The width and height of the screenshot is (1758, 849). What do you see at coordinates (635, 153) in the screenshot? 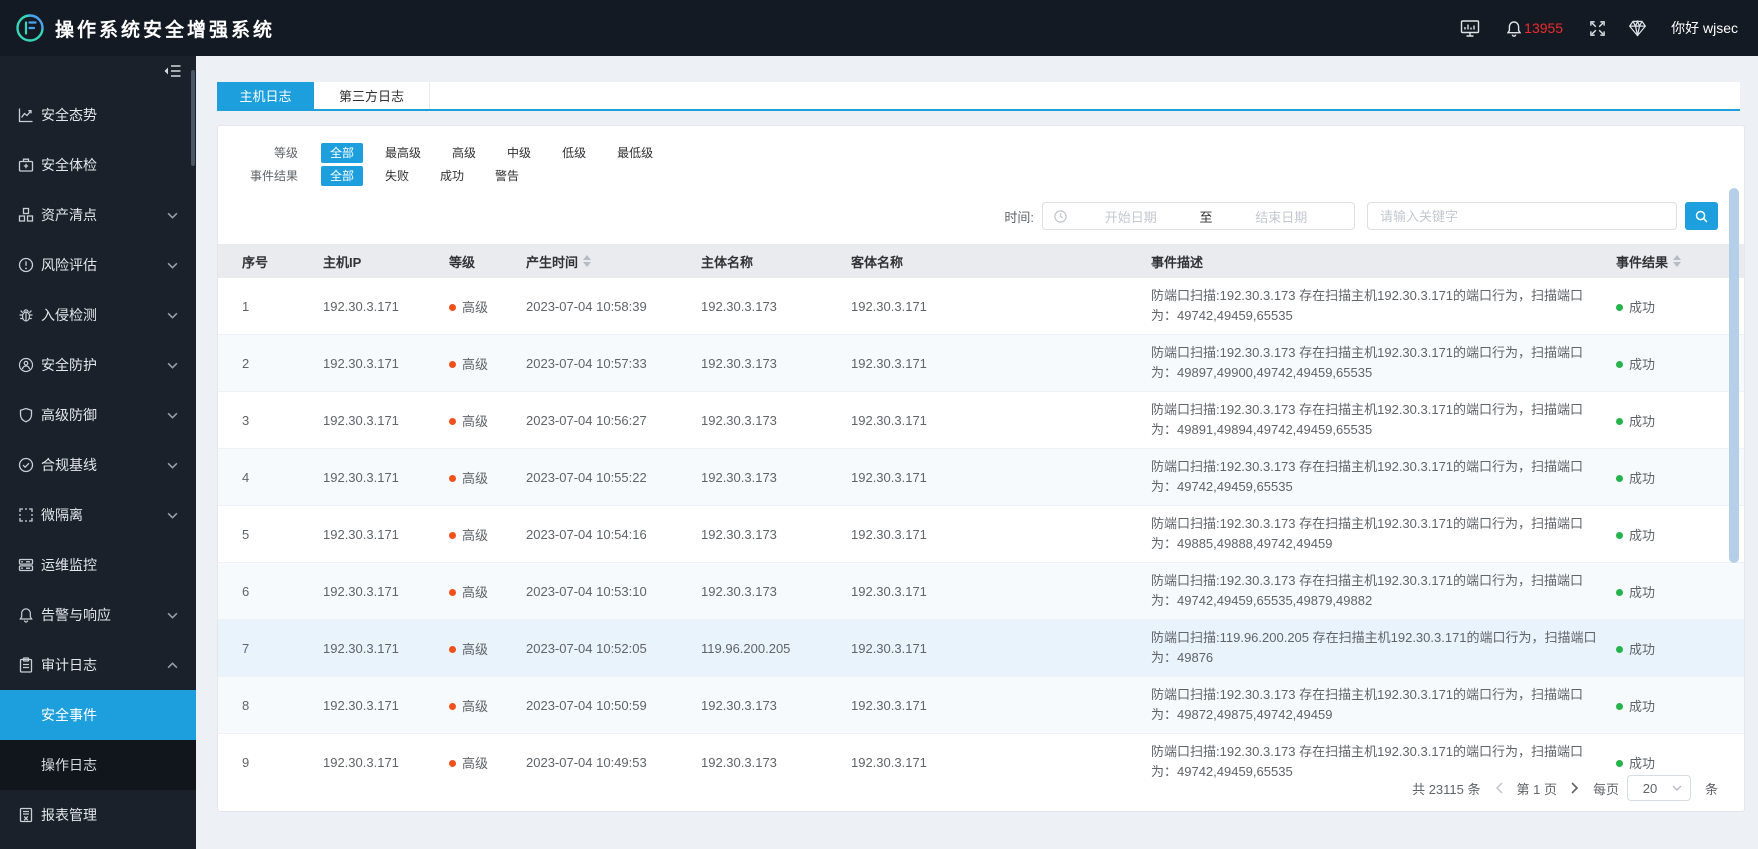
I see `filter-option: 最低级` at bounding box center [635, 153].